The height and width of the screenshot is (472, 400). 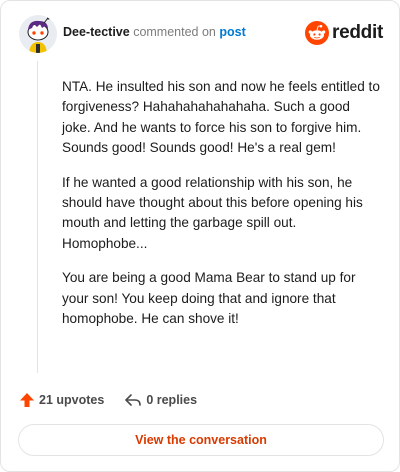 What do you see at coordinates (27, 400) in the screenshot?
I see `upvote-arrow-icon` at bounding box center [27, 400].